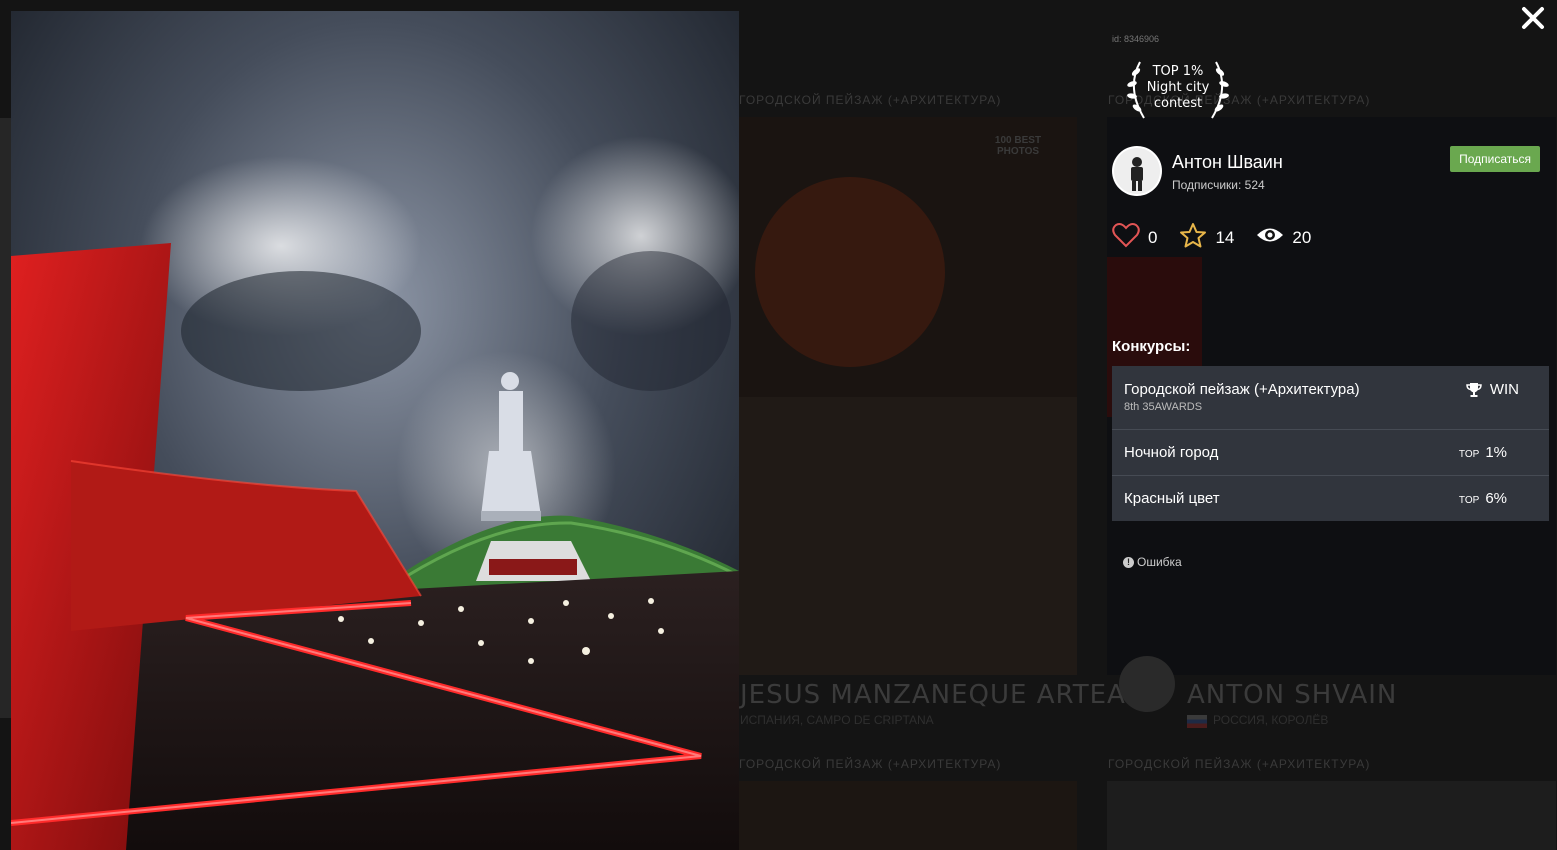 The width and height of the screenshot is (1557, 850). I want to click on like-stat: 0, so click(1134, 235).